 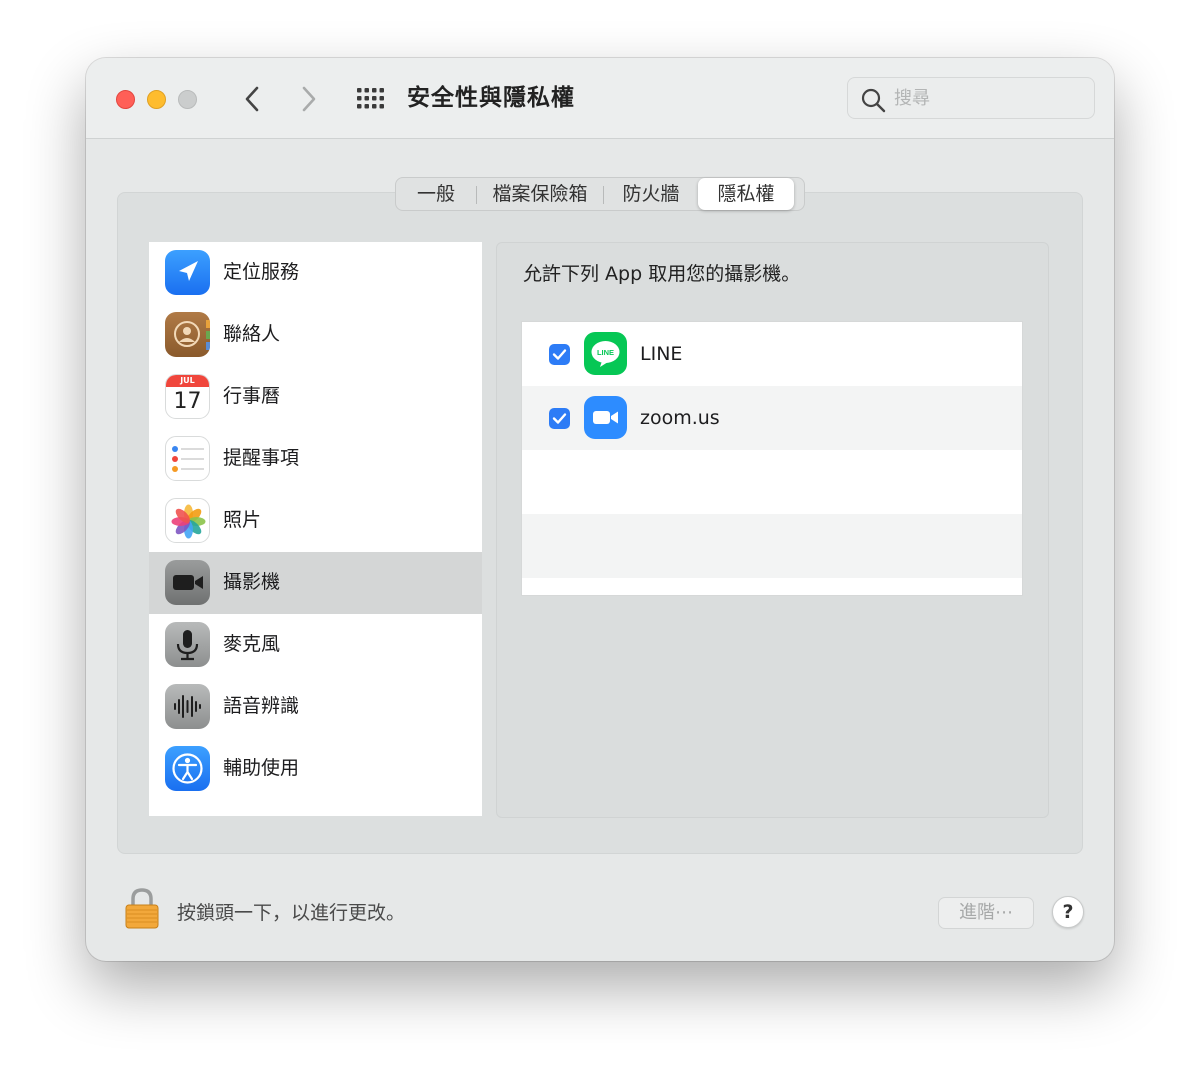 I want to click on sidebar-item-label: 攝影機, so click(x=252, y=582).